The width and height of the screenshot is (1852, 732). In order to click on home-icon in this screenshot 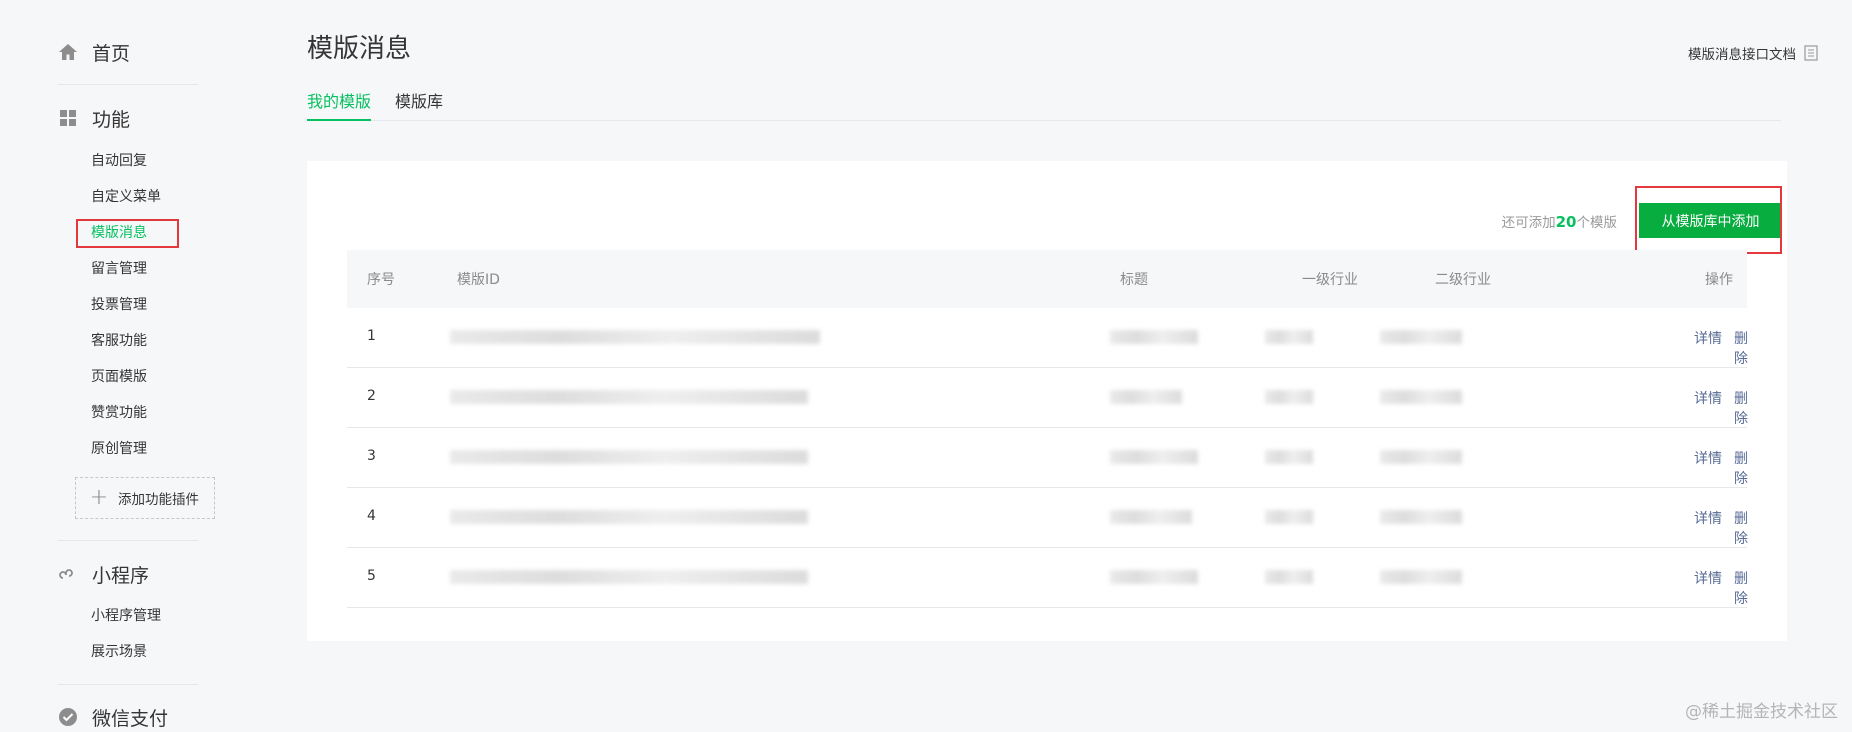, I will do `click(68, 52)`.